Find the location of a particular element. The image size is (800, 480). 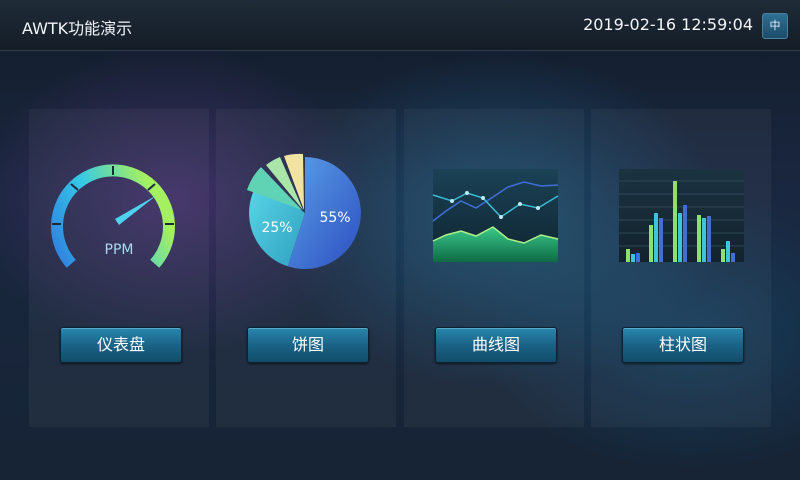

pie-chart-icon: 55% 25% is located at coordinates (304, 211).